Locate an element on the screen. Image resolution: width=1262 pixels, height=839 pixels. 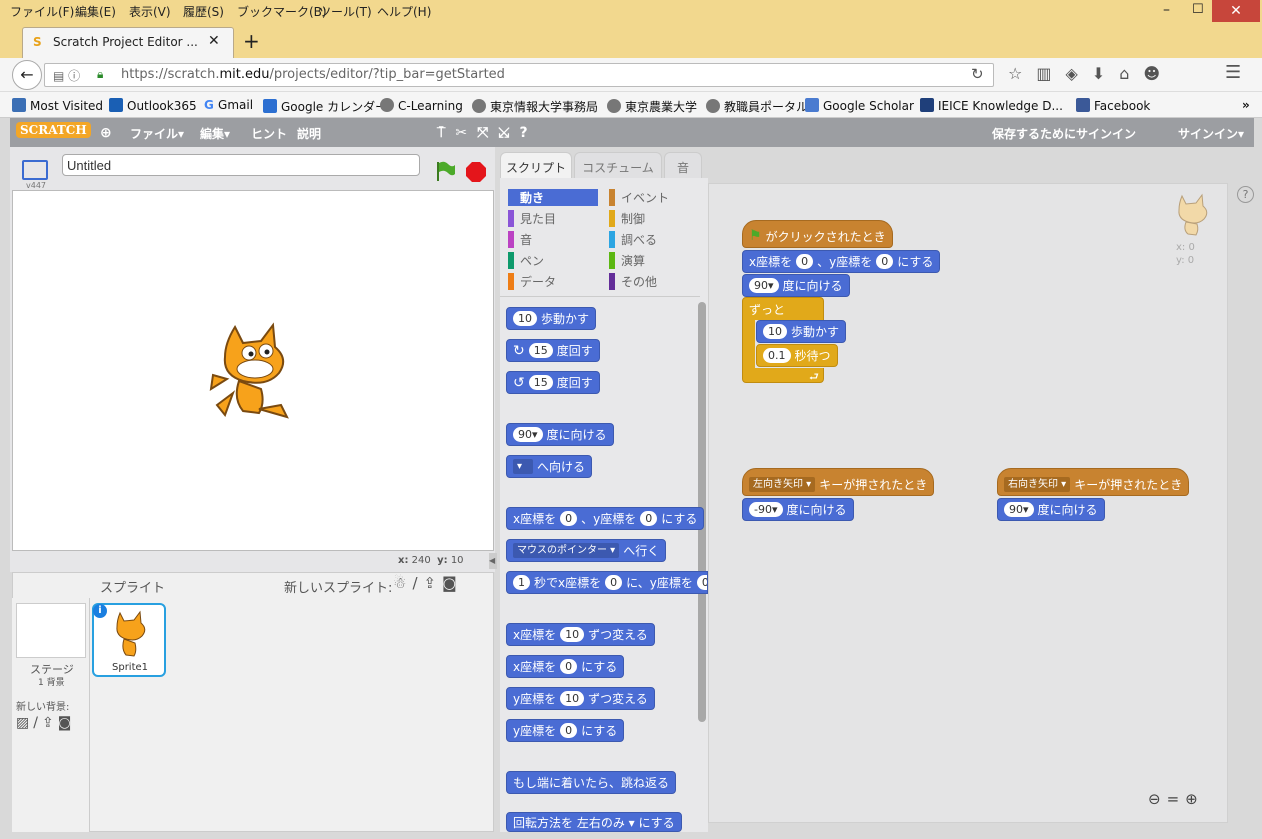
menu-help: ヘルプ(H) is located at coordinates (404, 11).